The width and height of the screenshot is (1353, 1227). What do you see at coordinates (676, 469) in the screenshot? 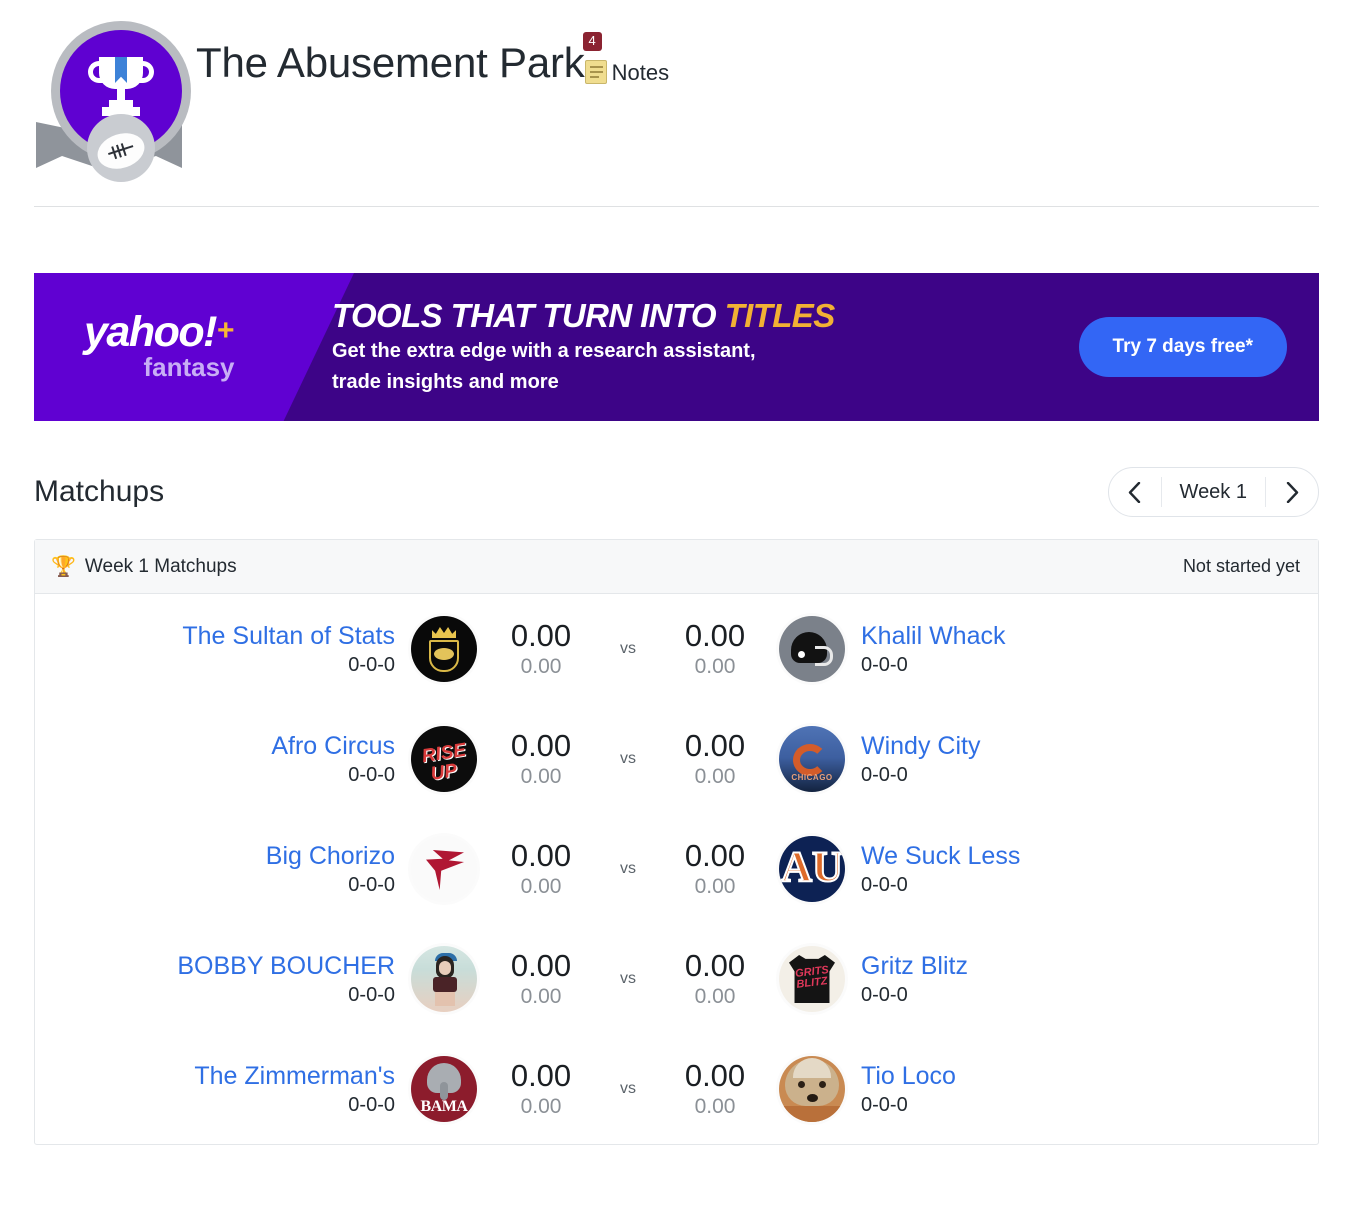
I see `matchups-toolbar: Matchups Week 1` at bounding box center [676, 469].